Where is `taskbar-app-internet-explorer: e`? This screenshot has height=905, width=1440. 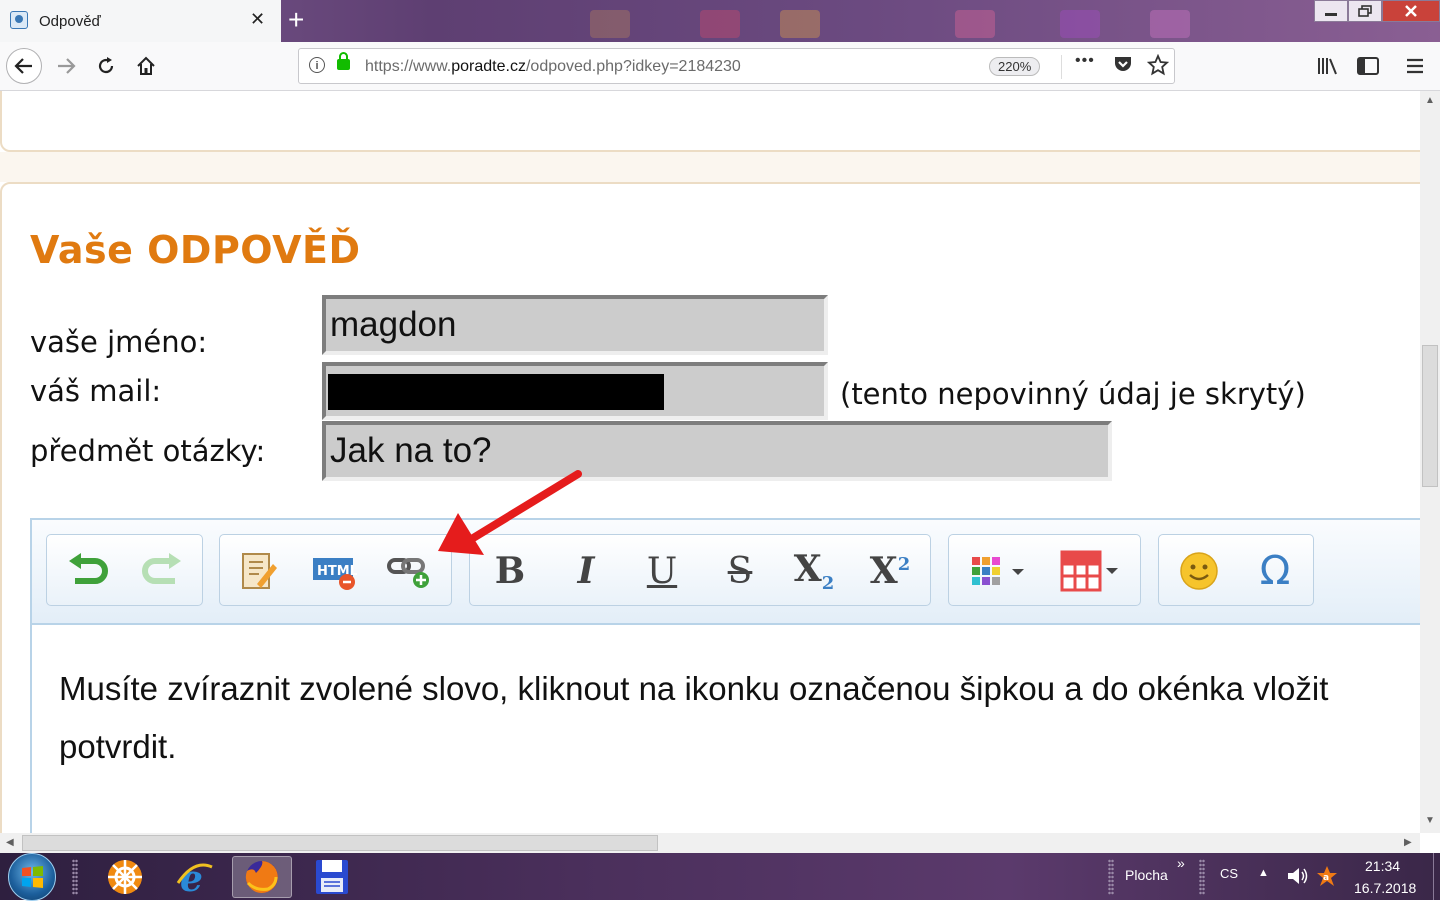
taskbar-app-internet-explorer: e is located at coordinates (194, 877).